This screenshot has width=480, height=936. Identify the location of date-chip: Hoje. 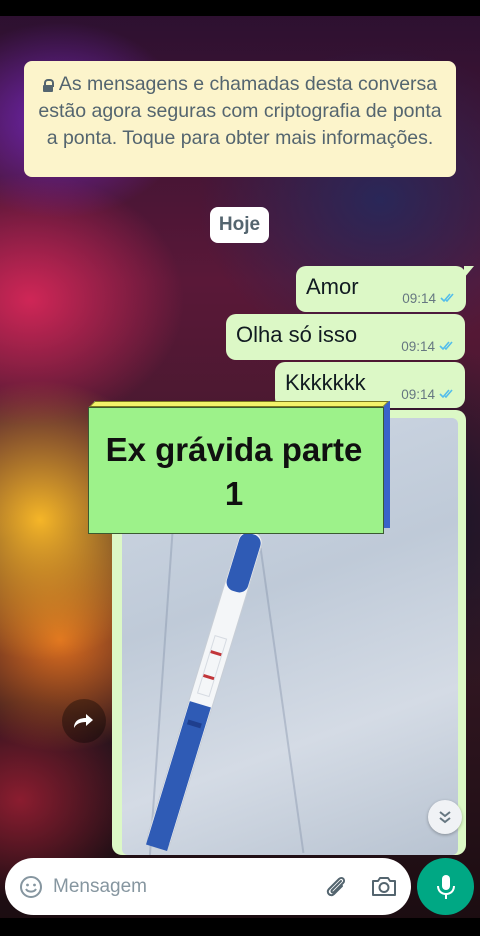
(239, 225).